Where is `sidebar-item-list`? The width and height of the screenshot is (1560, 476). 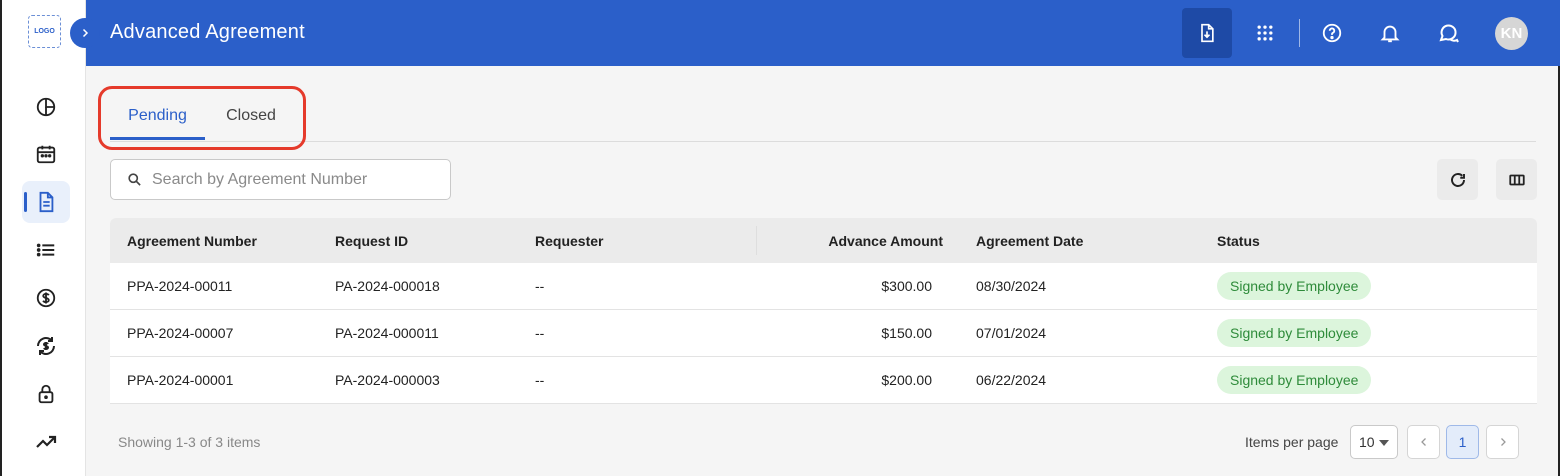
sidebar-item-list is located at coordinates (46, 250).